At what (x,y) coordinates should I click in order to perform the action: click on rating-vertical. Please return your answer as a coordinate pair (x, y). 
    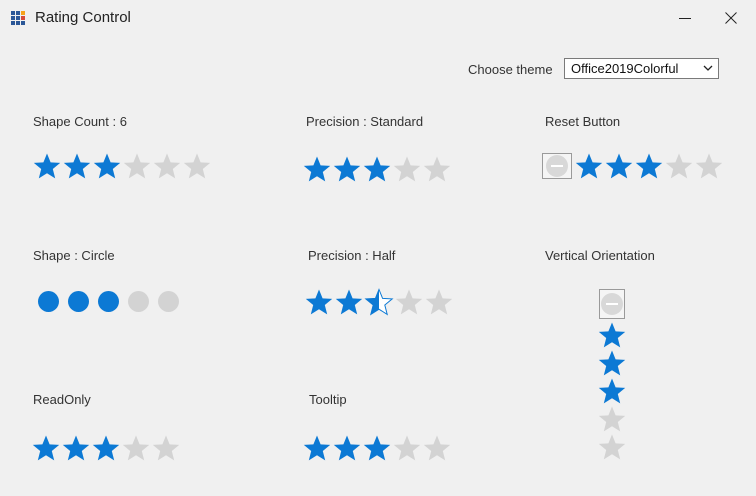
    Looking at the image, I should click on (612, 375).